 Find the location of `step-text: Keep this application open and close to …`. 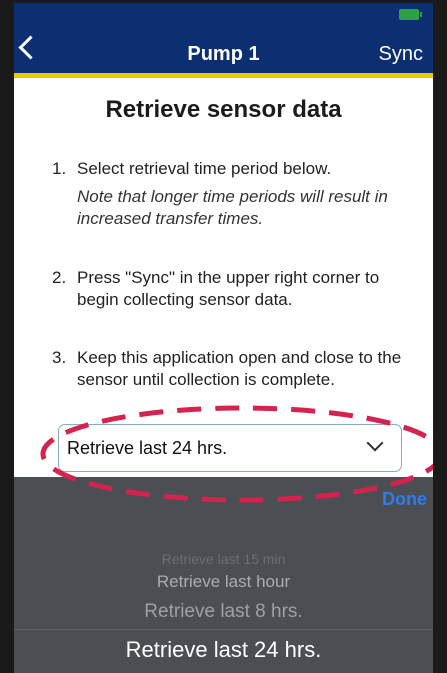

step-text: Keep this application open and close to … is located at coordinates (239, 368).